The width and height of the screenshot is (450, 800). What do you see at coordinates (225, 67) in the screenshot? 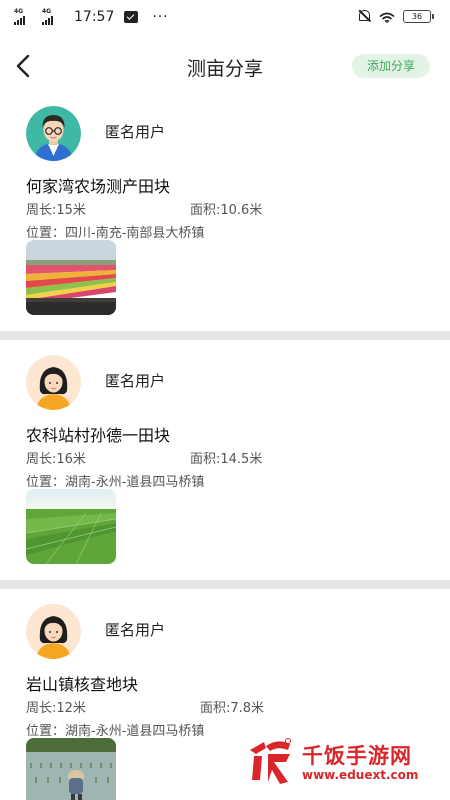
I see `header-bar: 测亩分享 添加分享` at bounding box center [225, 67].